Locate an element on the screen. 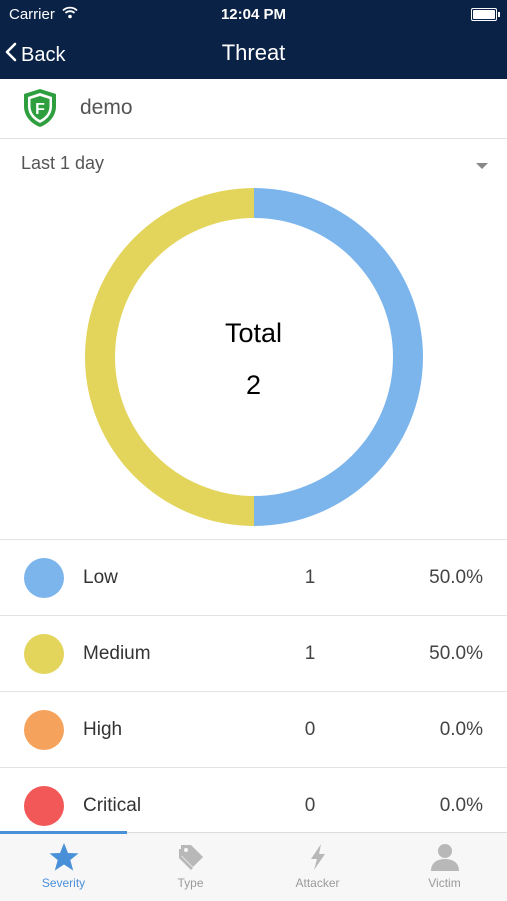 The width and height of the screenshot is (507, 901). tab-attacker: Attacker is located at coordinates (317, 867).